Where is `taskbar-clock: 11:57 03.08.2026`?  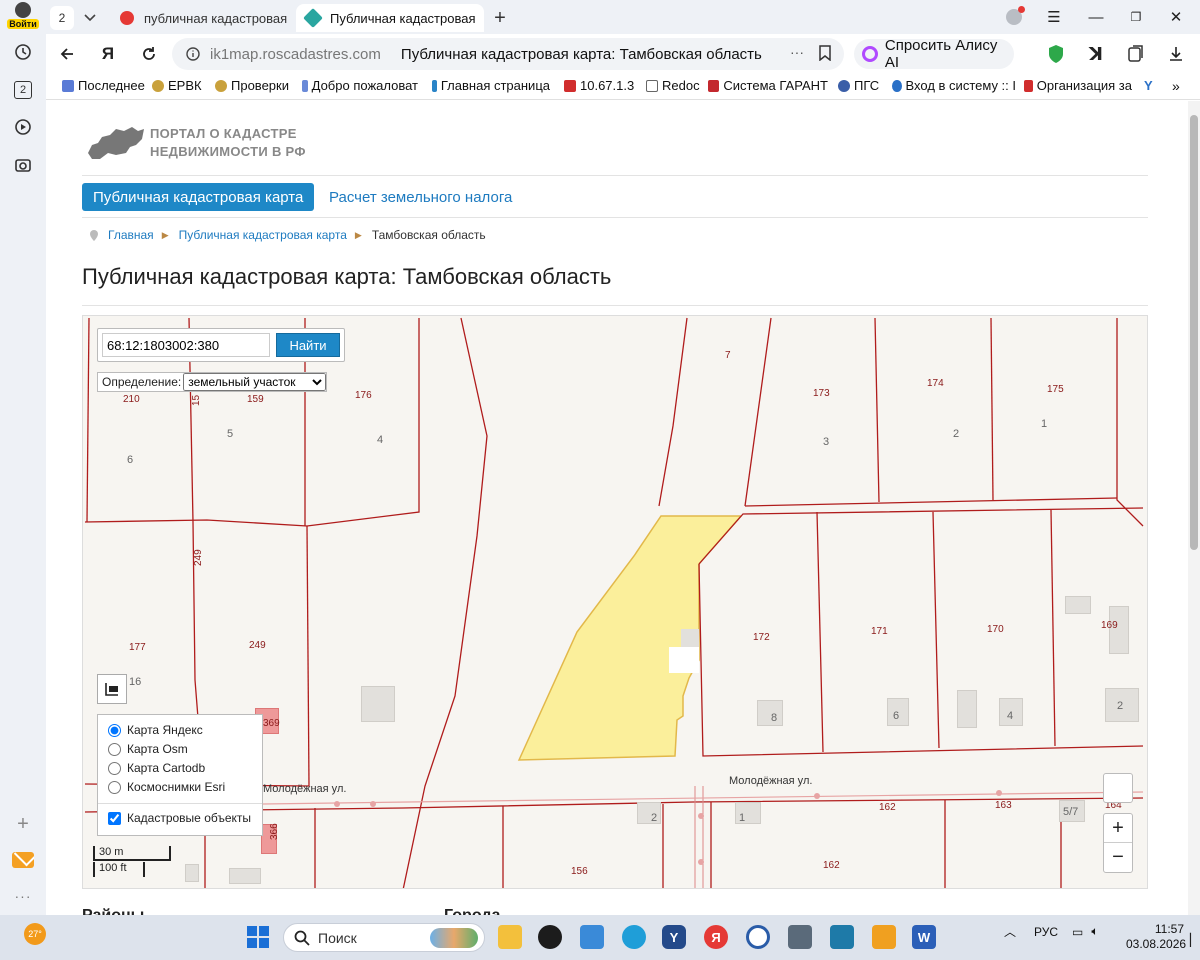 taskbar-clock: 11:57 03.08.2026 is located at coordinates (1156, 937).